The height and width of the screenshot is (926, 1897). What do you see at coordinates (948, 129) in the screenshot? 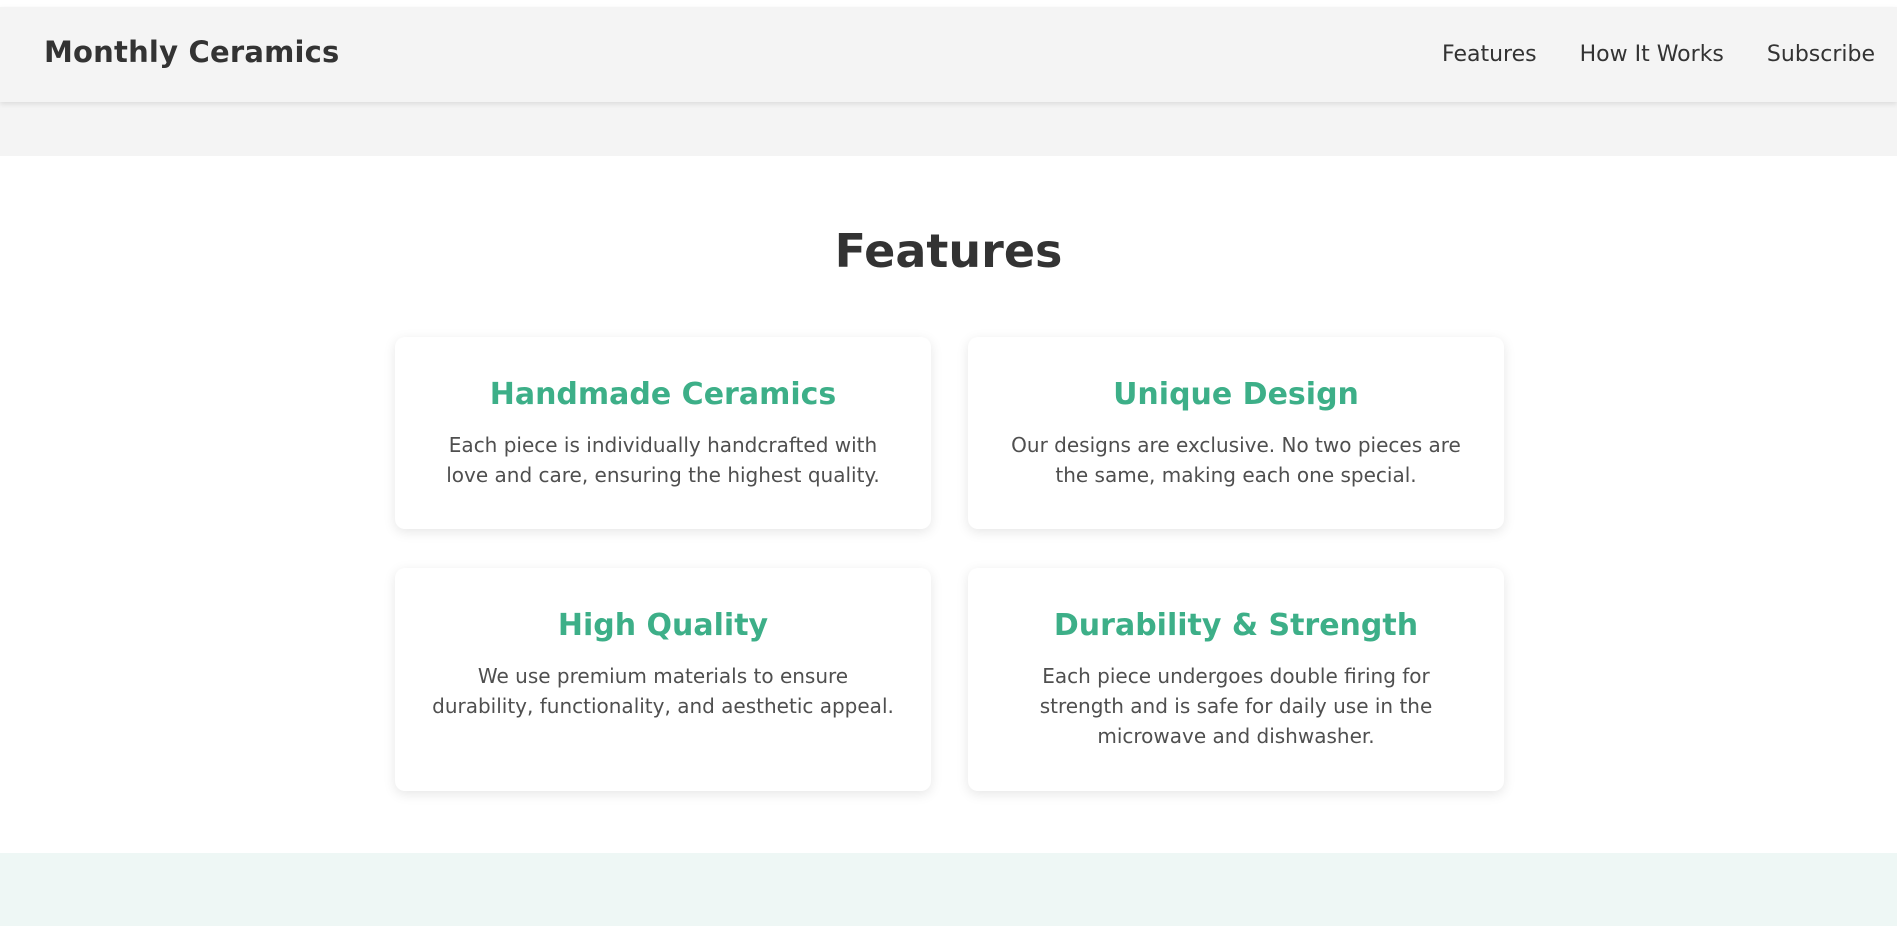
I see `hero-band` at bounding box center [948, 129].